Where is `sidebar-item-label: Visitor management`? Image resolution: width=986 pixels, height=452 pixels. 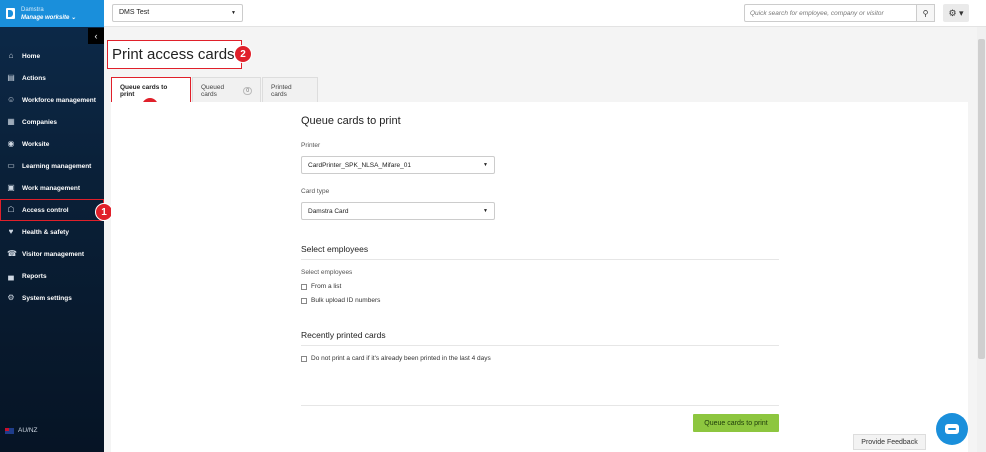
sidebar-item-label: Visitor management is located at coordinates (53, 254).